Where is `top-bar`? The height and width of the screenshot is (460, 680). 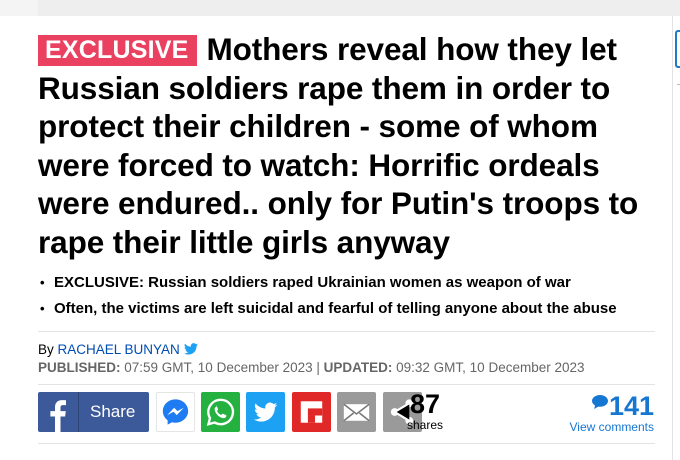
top-bar is located at coordinates (359, 8).